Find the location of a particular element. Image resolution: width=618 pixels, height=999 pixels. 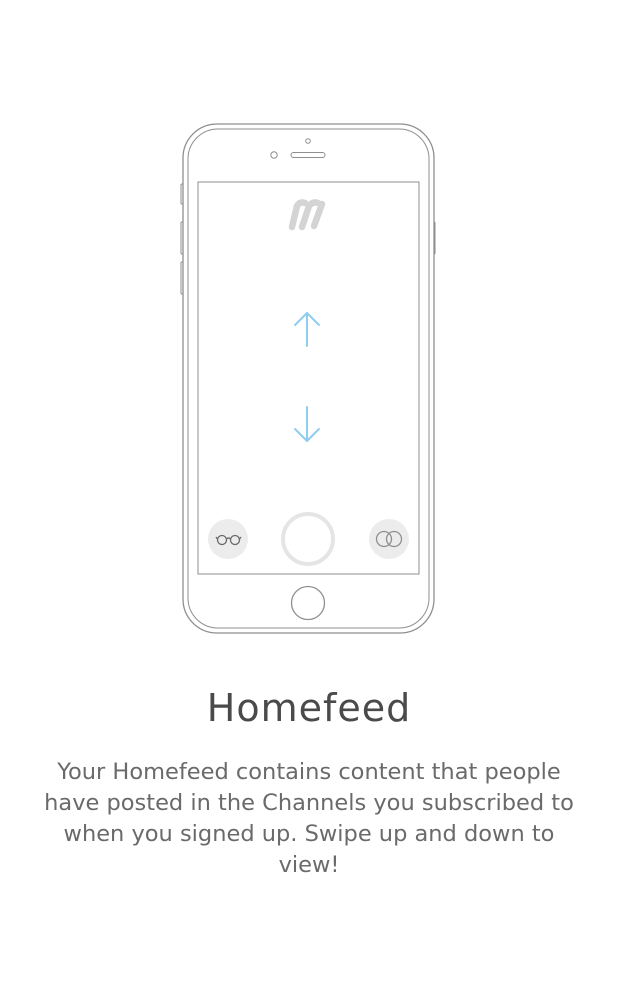

home-button-icon is located at coordinates (308, 603).